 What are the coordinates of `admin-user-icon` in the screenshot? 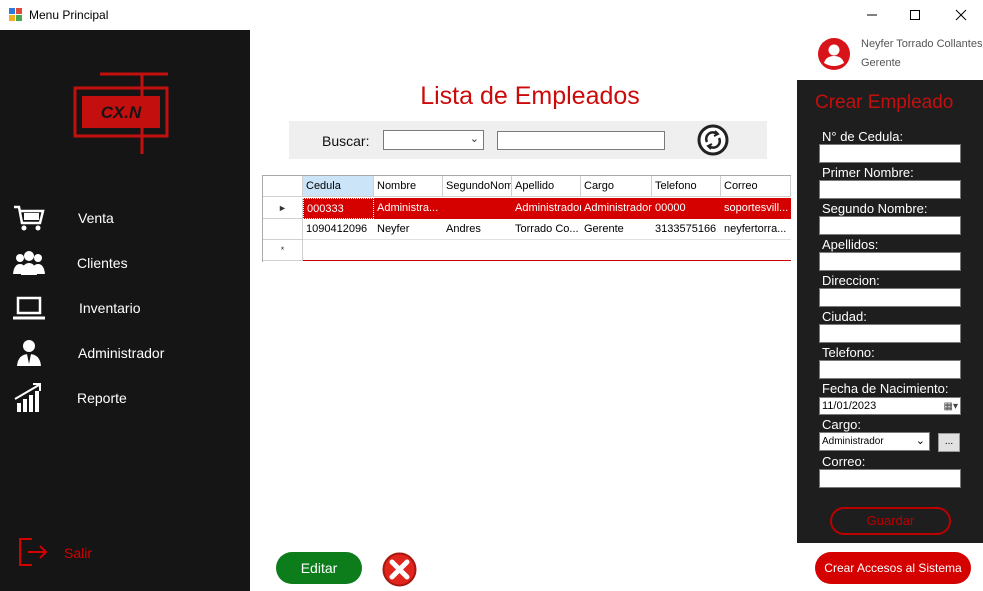 It's located at (29, 353).